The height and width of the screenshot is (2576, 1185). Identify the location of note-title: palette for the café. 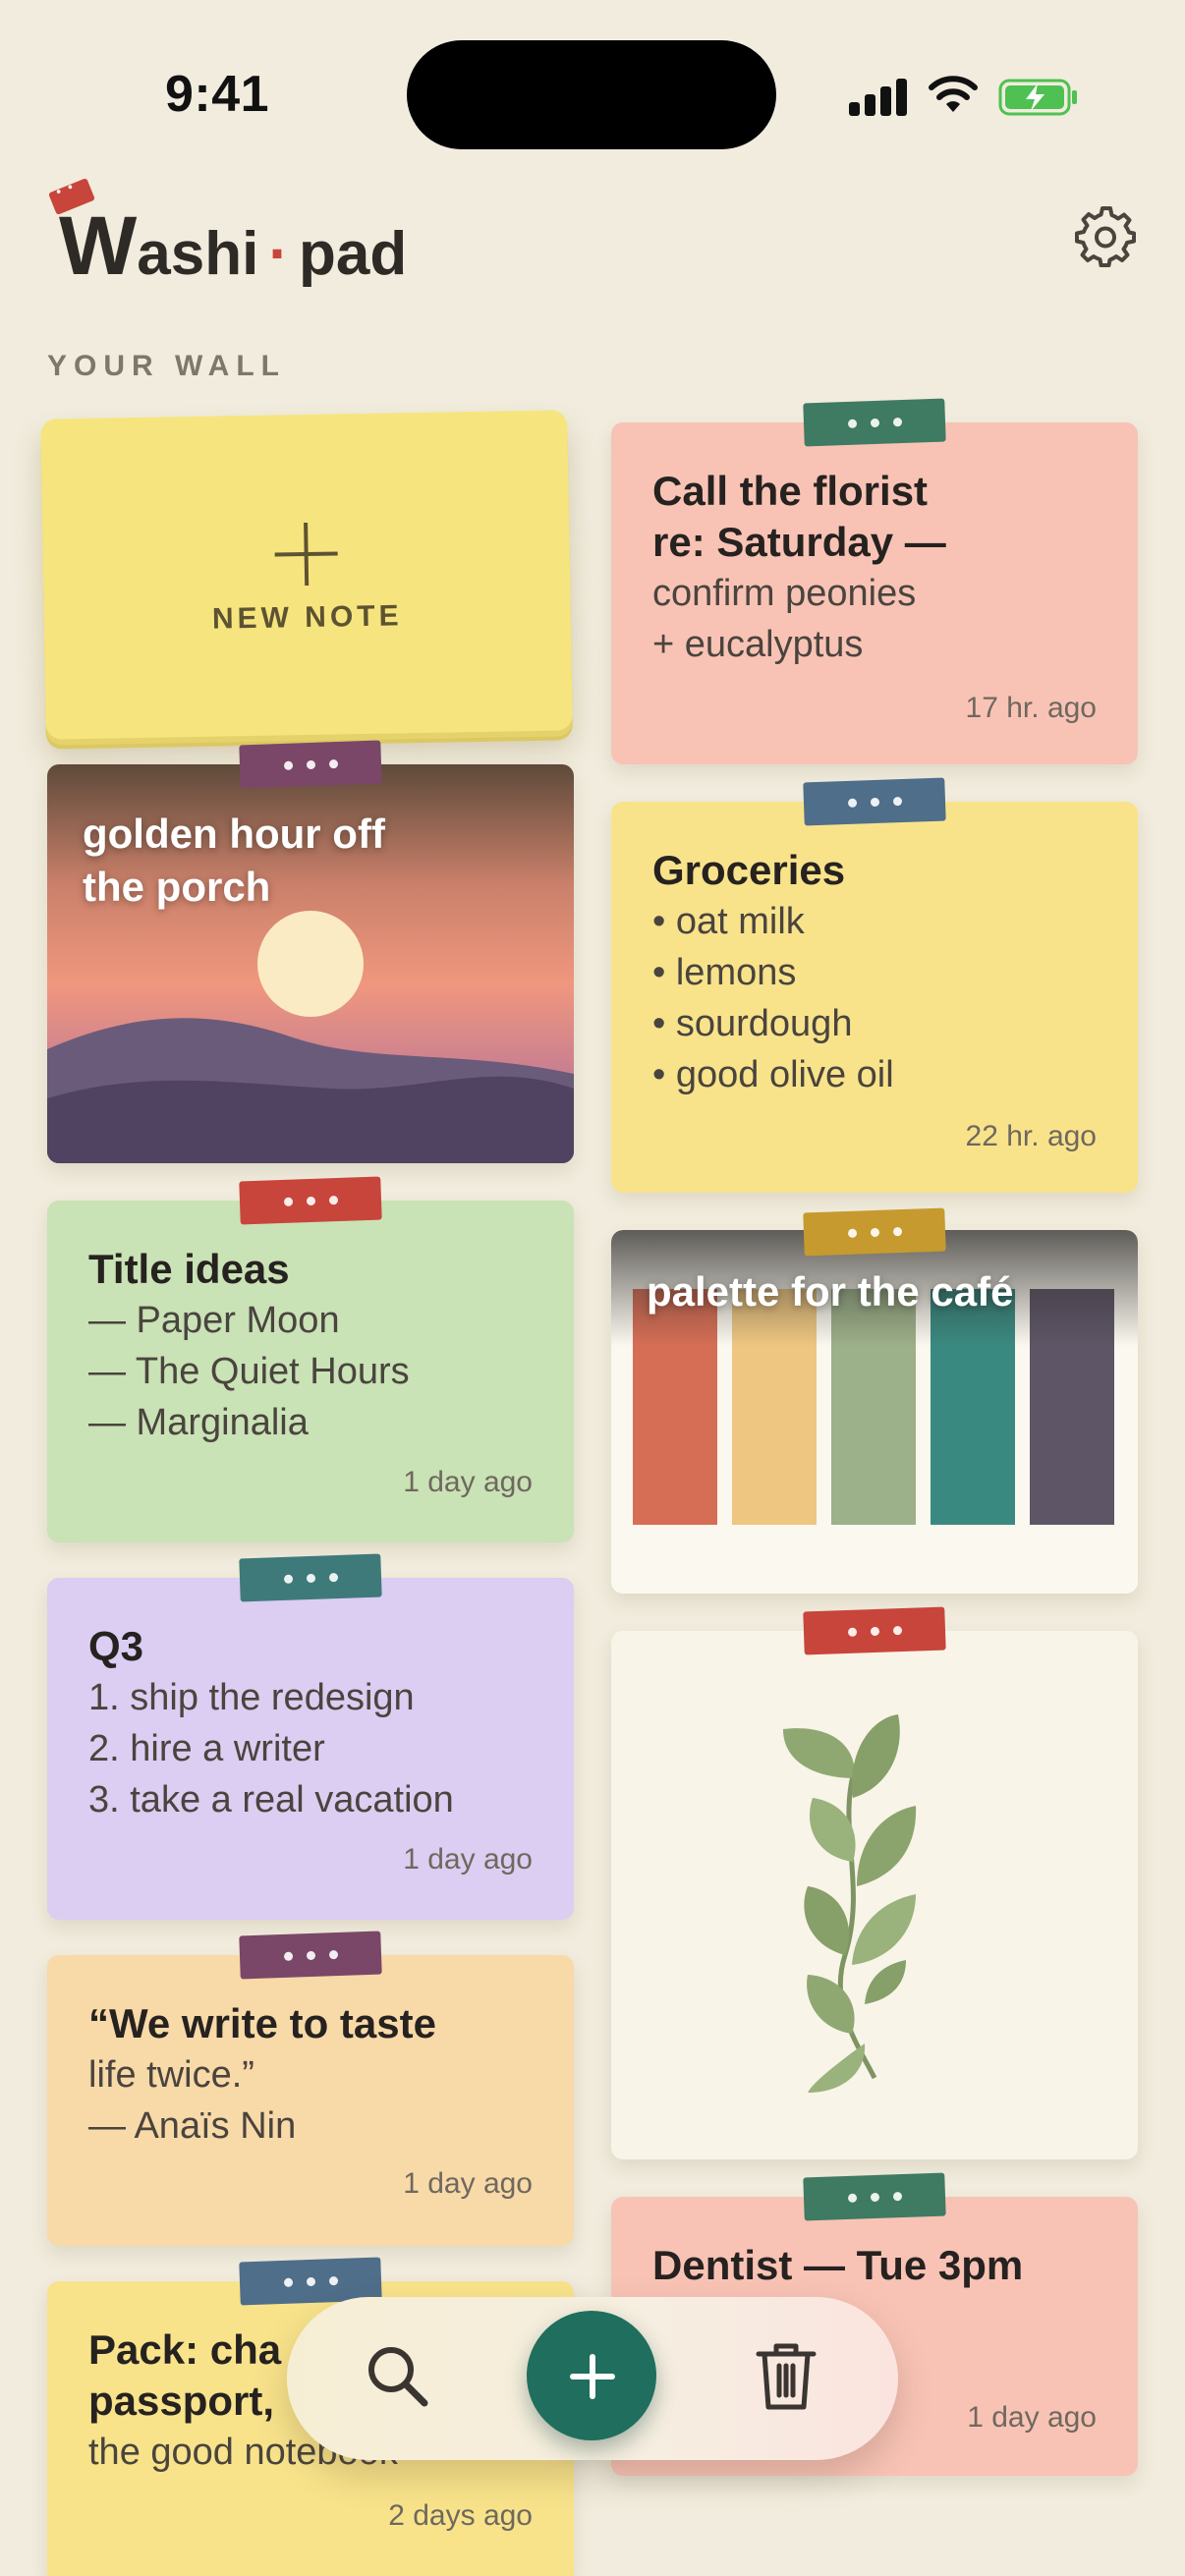
(831, 1291).